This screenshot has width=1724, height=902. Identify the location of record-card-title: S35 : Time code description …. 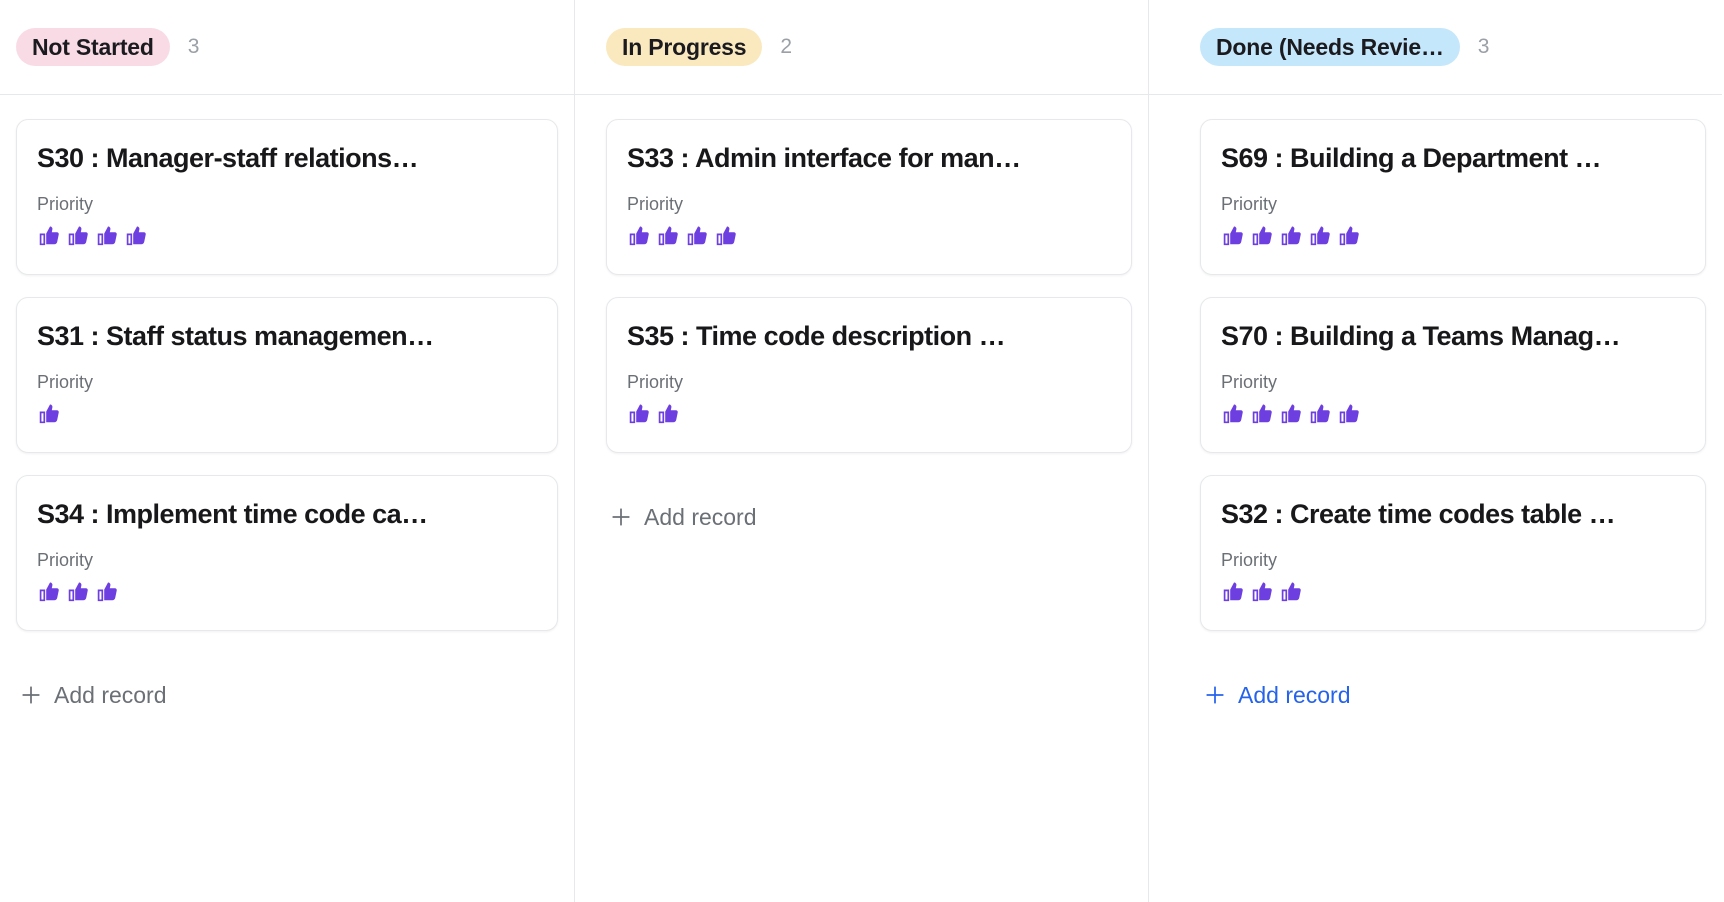
(816, 336).